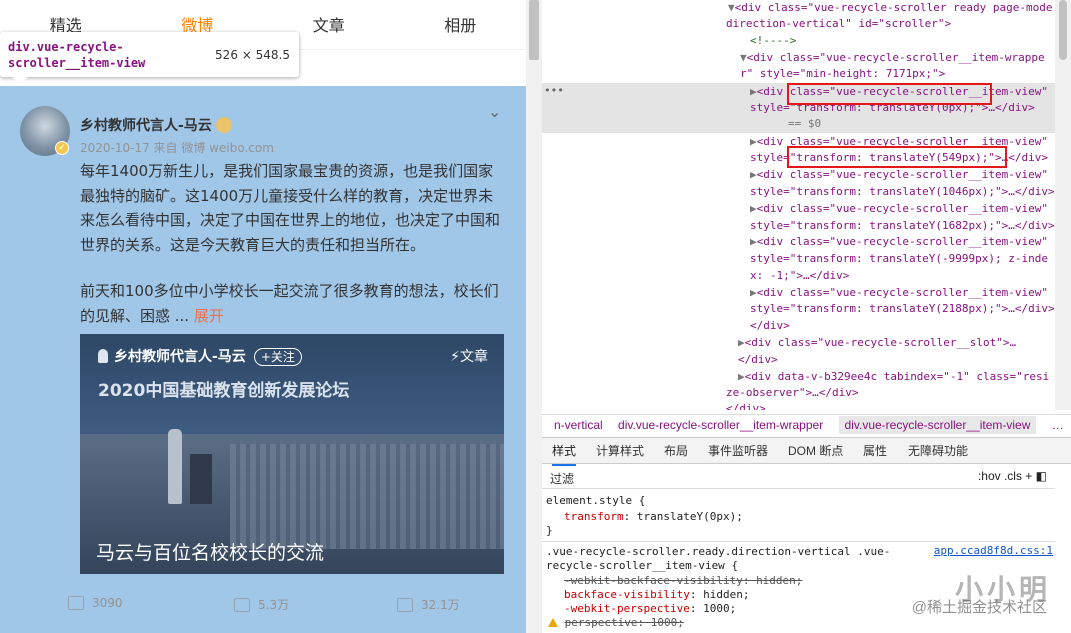 Image resolution: width=1071 pixels, height=633 pixels. I want to click on more-options-icon: •••, so click(554, 90).